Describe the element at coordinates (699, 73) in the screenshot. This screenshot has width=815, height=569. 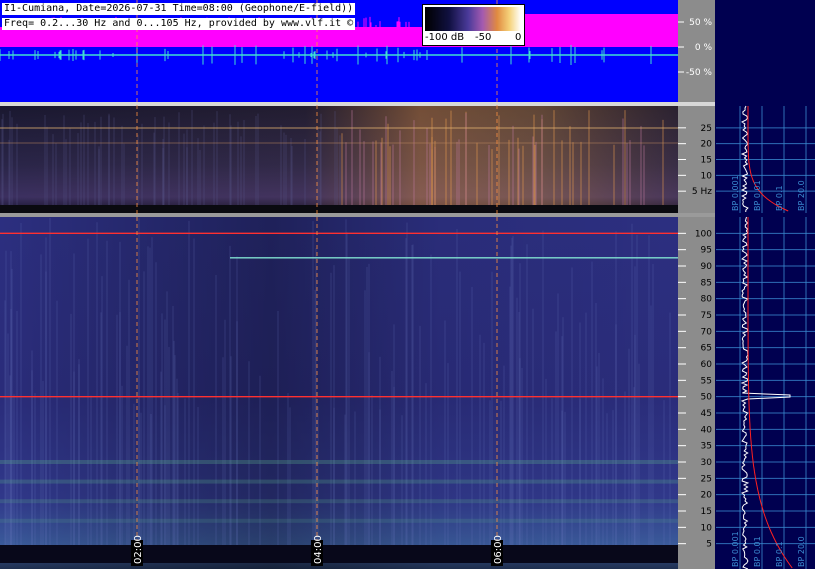
I see `amplitude-tick-label: -50 %` at that location.